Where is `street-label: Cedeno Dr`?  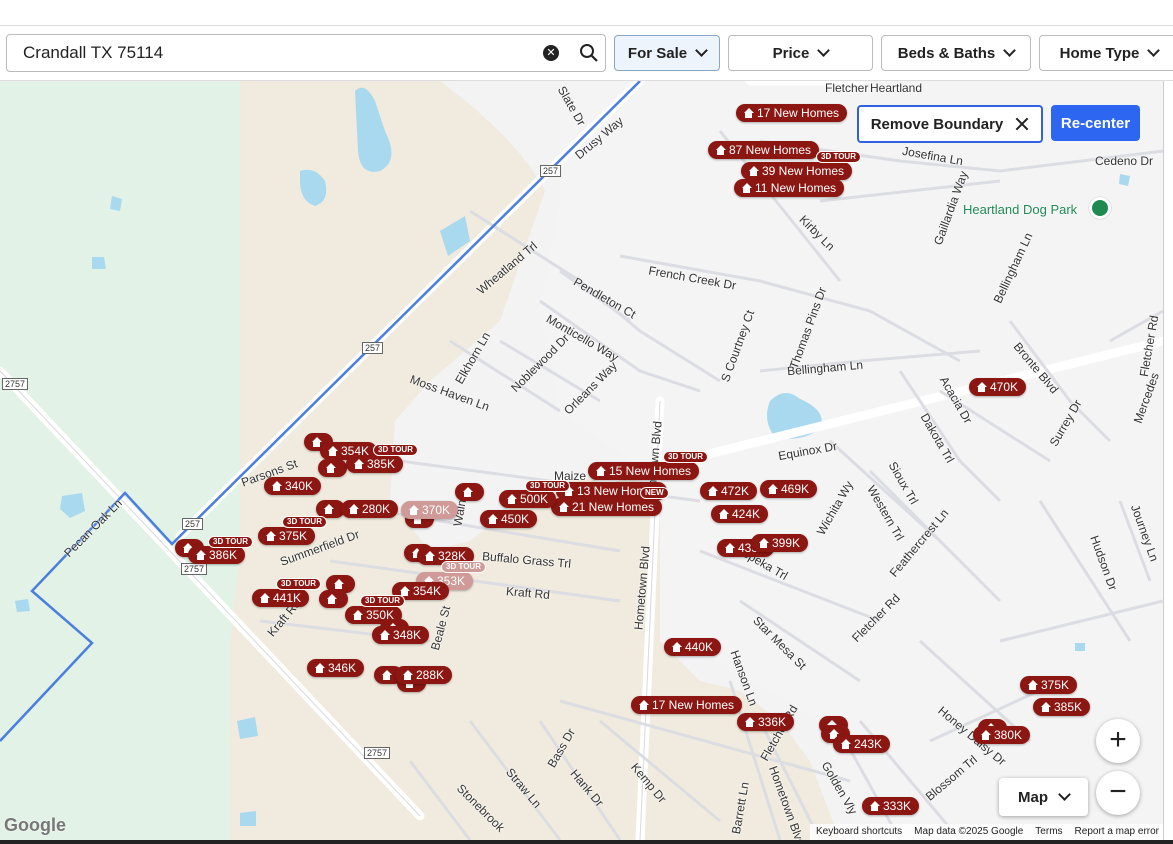 street-label: Cedeno Dr is located at coordinates (1124, 161).